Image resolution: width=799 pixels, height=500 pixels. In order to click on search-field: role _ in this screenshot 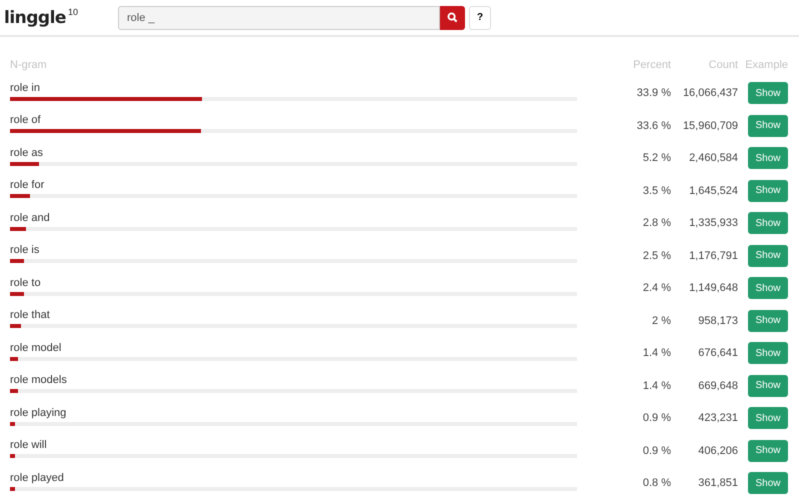, I will do `click(279, 18)`.